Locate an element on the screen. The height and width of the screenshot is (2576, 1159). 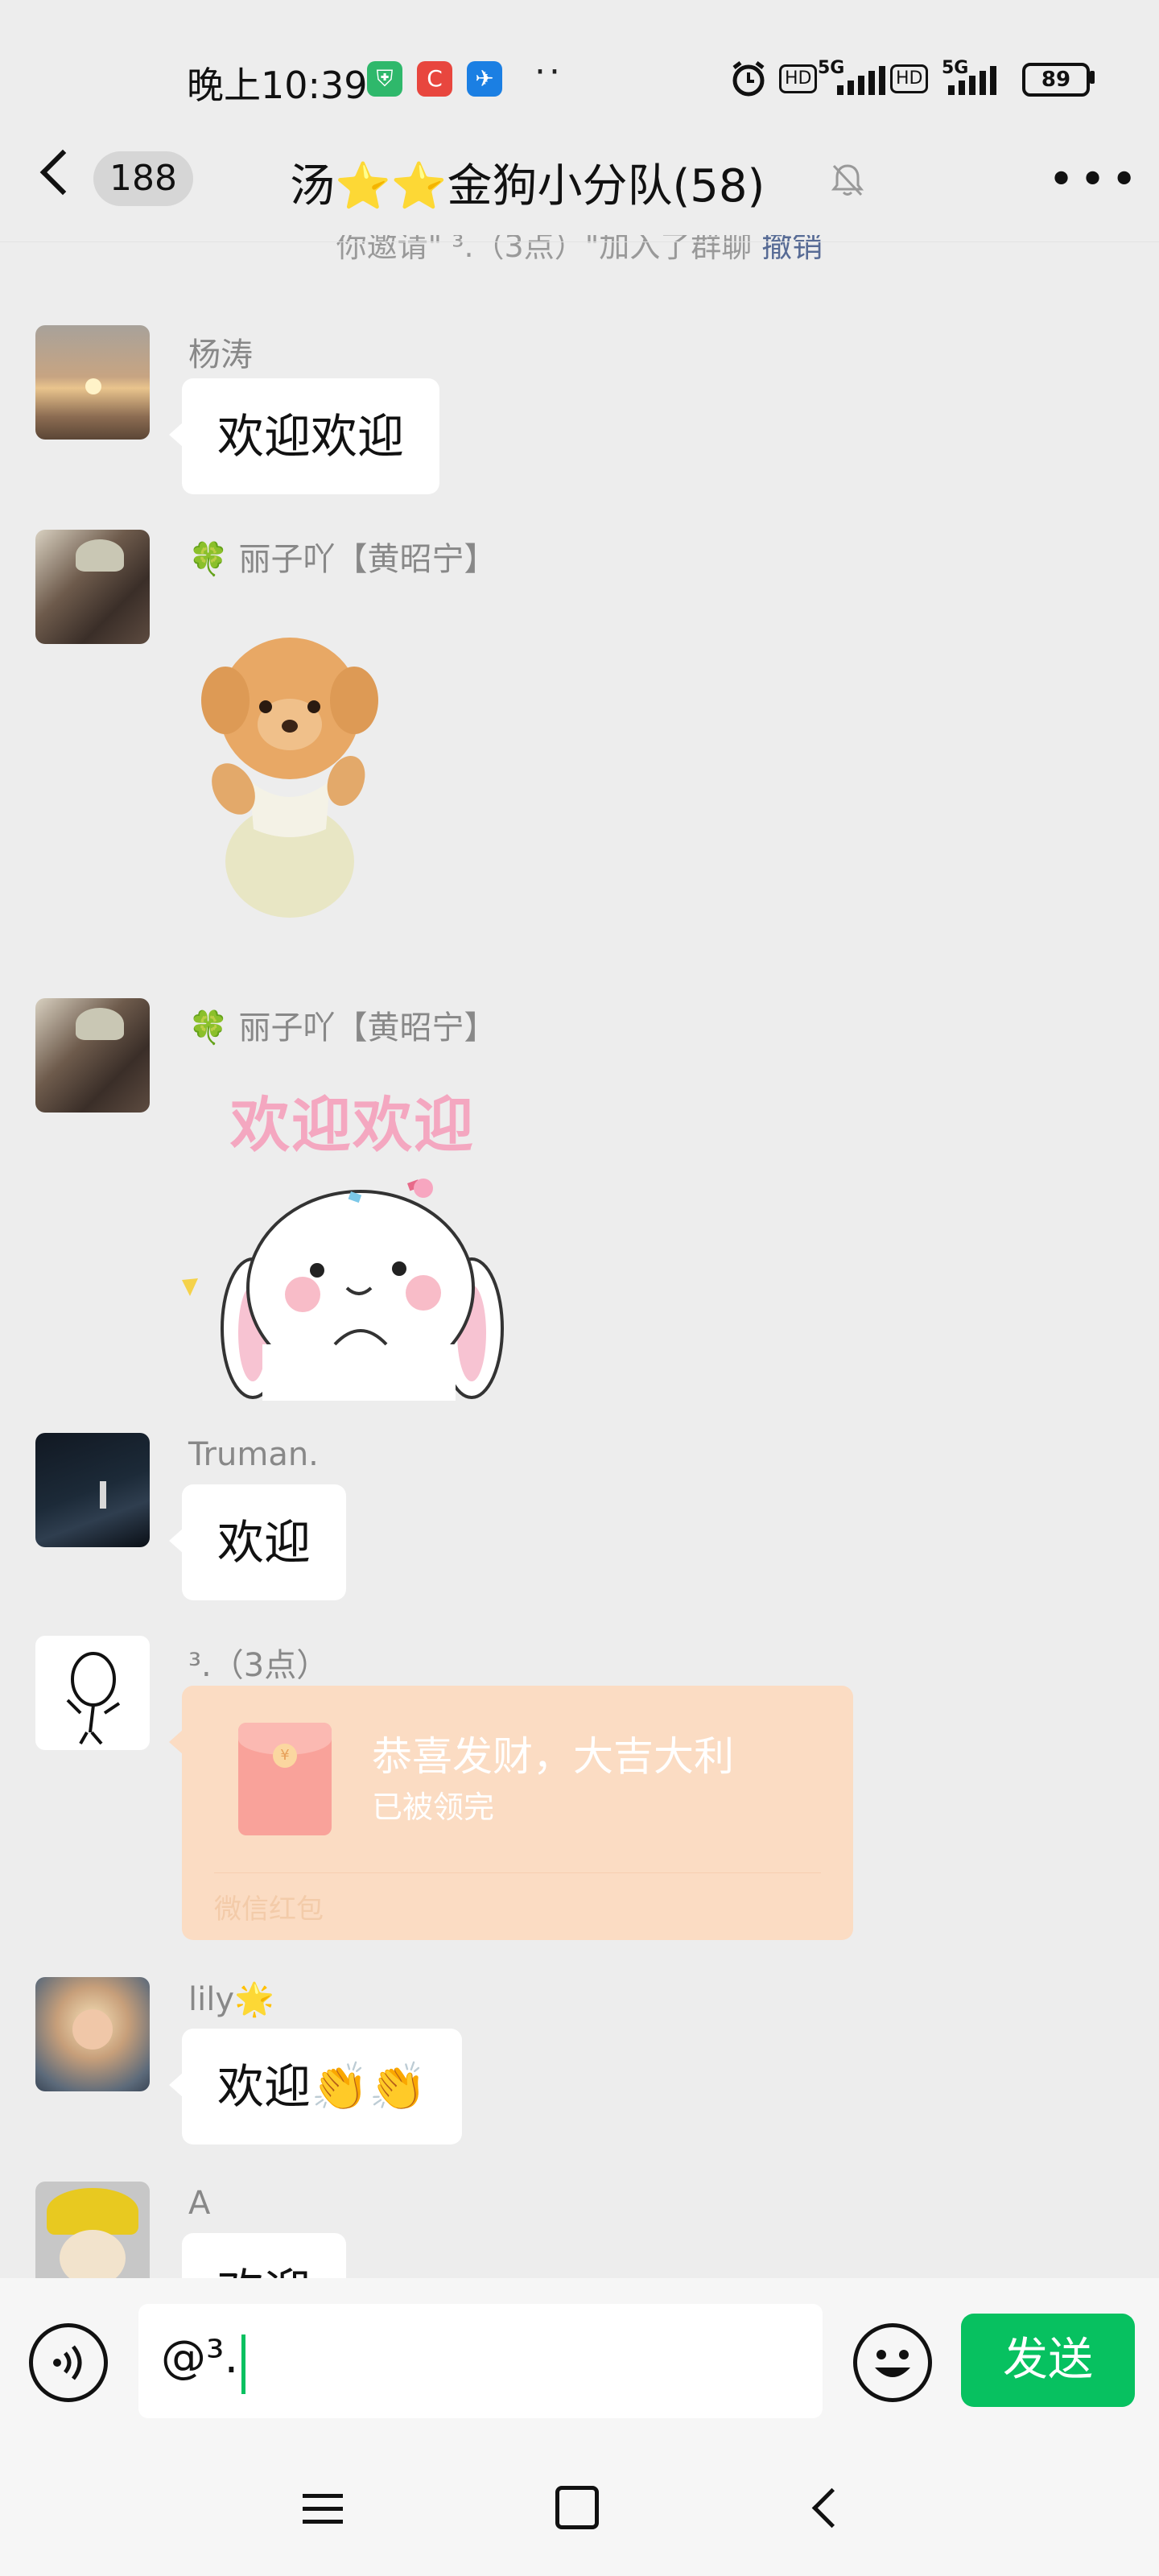
sender-name: lily🌟 is located at coordinates (231, 1999).